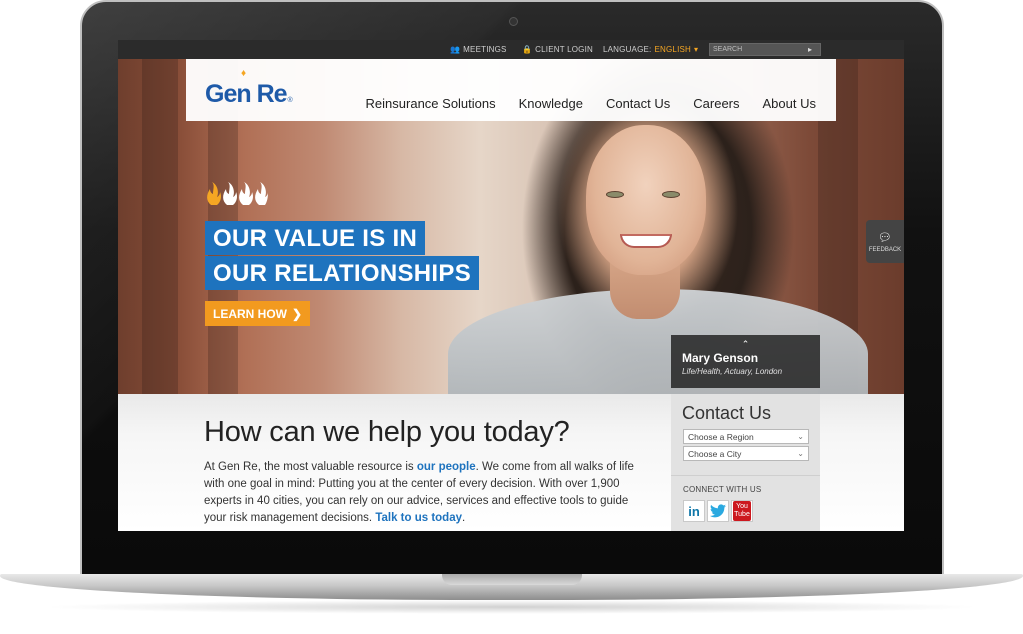  I want to click on search-arrow-icon: ▸, so click(810, 49).